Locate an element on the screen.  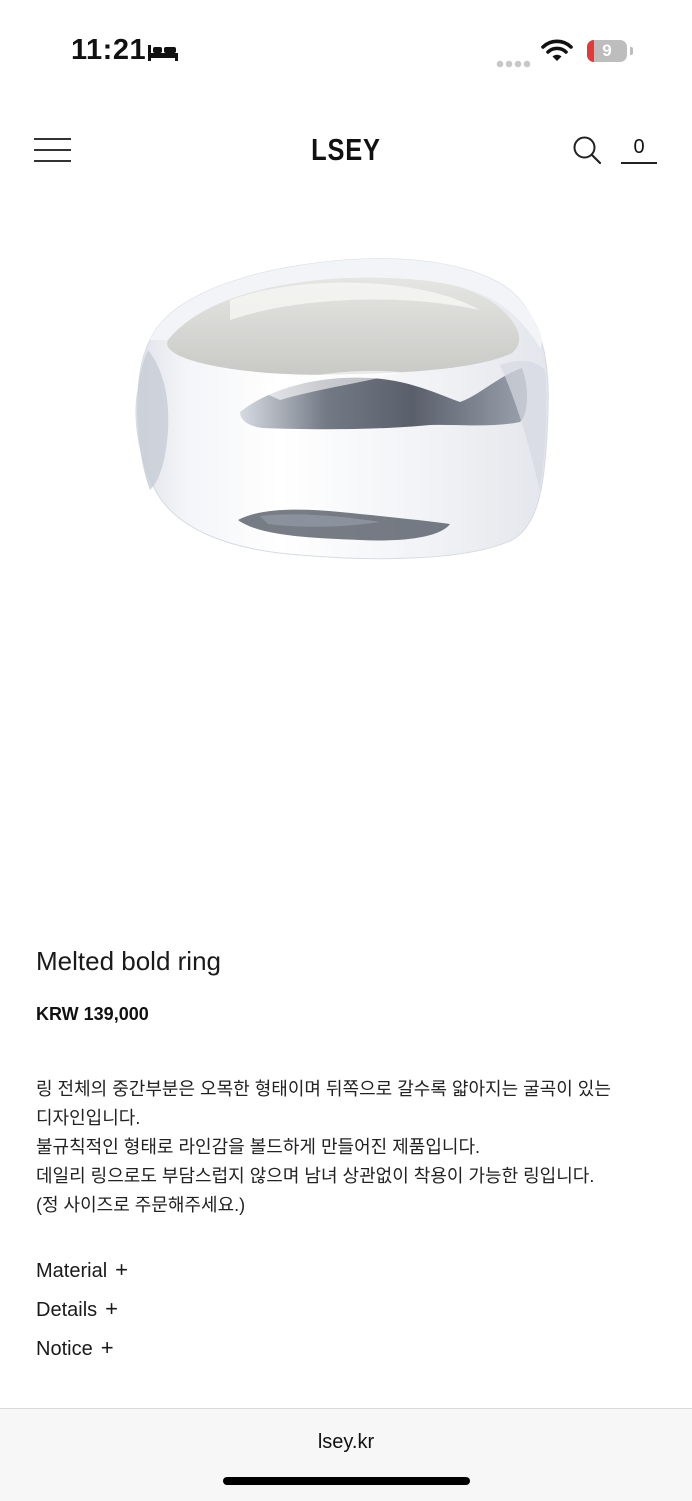
accordion-label: Material is located at coordinates (72, 1271).